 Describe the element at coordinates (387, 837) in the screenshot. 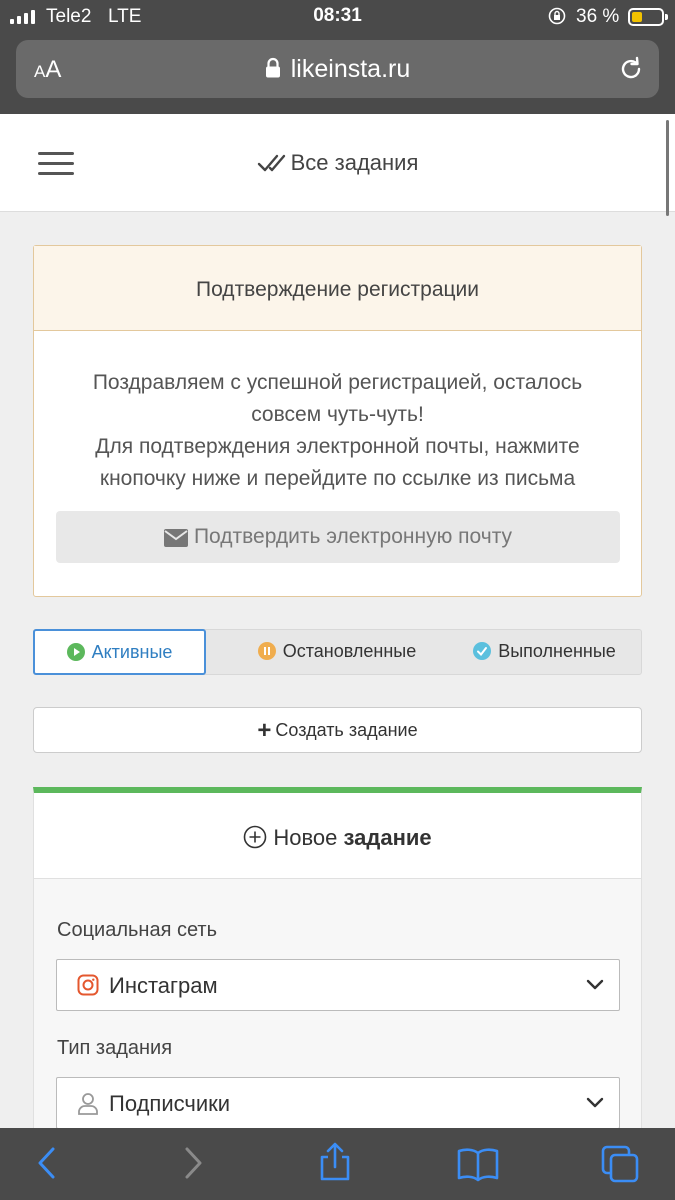

I see `new-task-title-bold: задание` at that location.